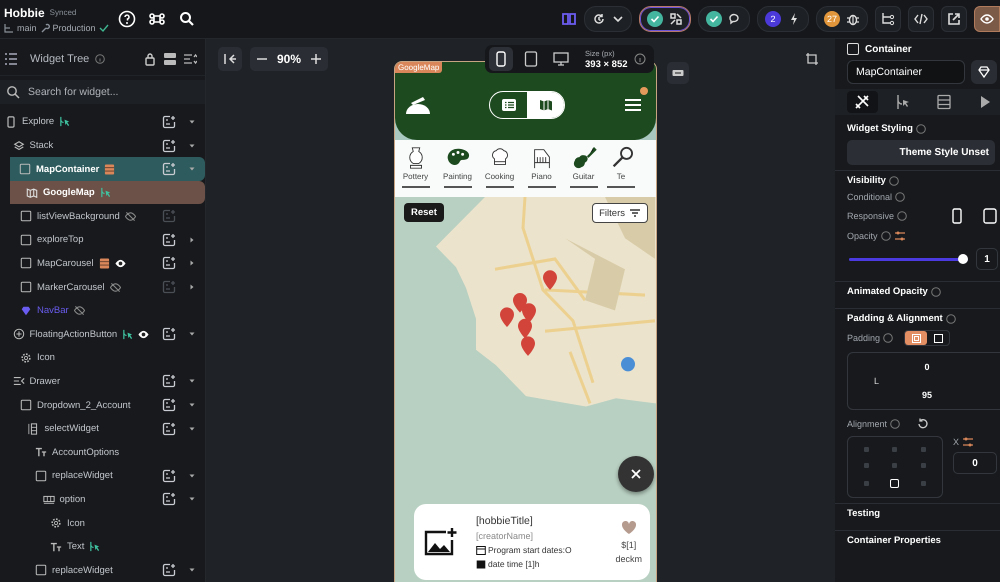  Describe the element at coordinates (908, 259) in the screenshot. I see `opacity-slider` at that location.